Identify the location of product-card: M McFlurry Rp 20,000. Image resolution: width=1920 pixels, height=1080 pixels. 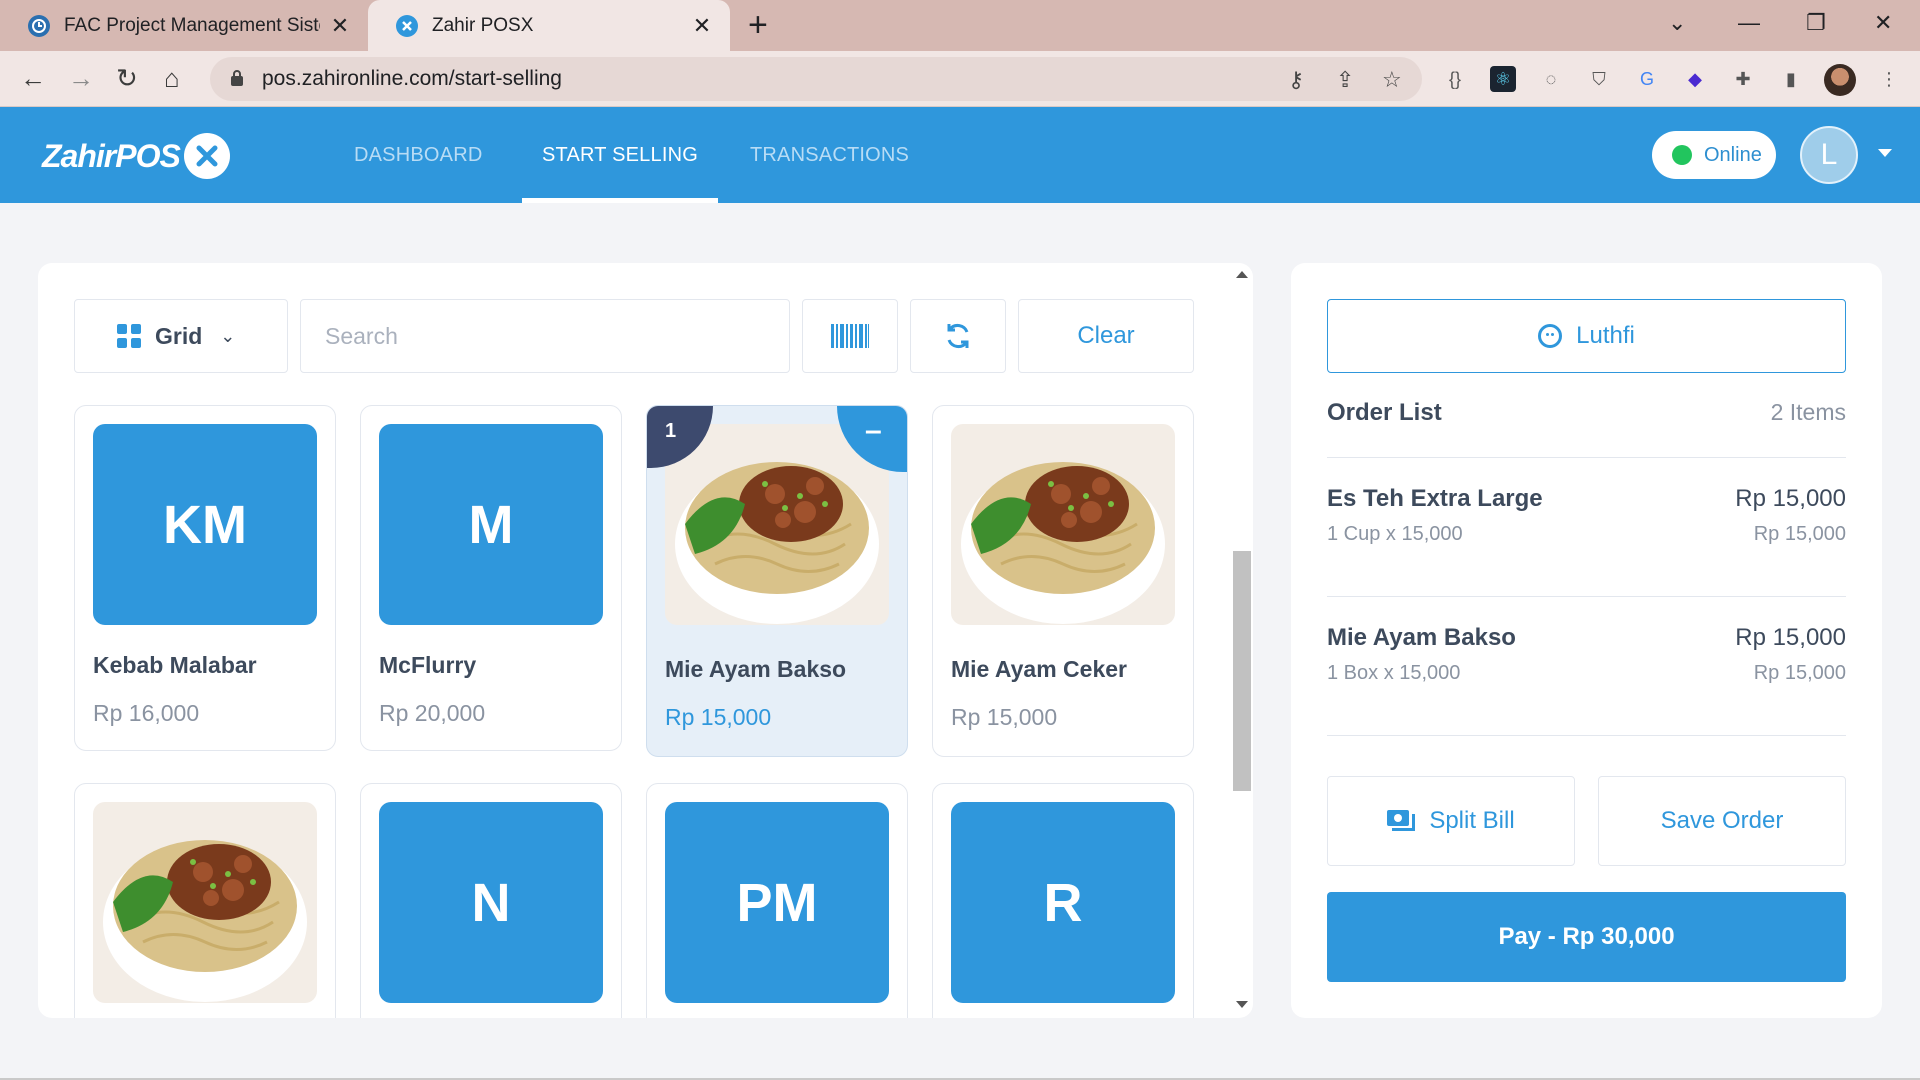
(491, 578).